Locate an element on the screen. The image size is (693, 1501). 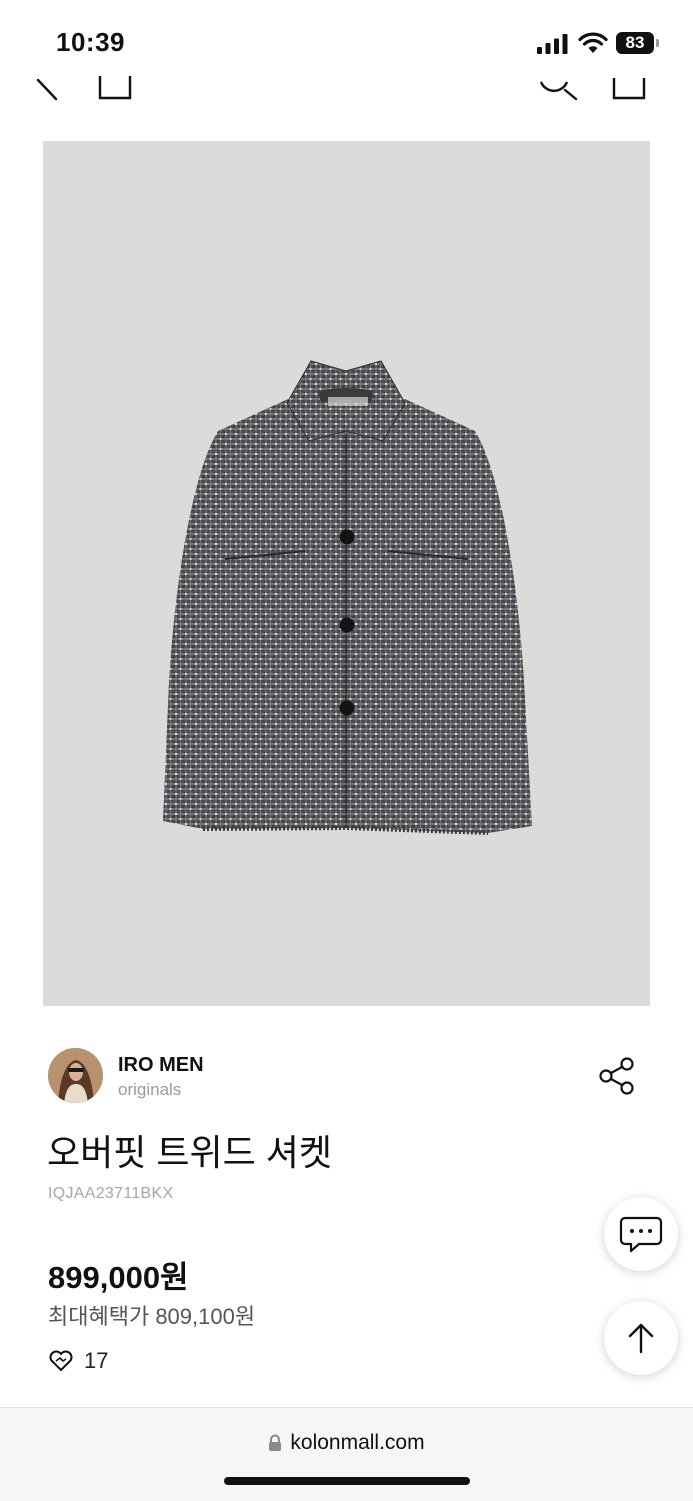
scroll-to-top-button is located at coordinates (641, 1338).